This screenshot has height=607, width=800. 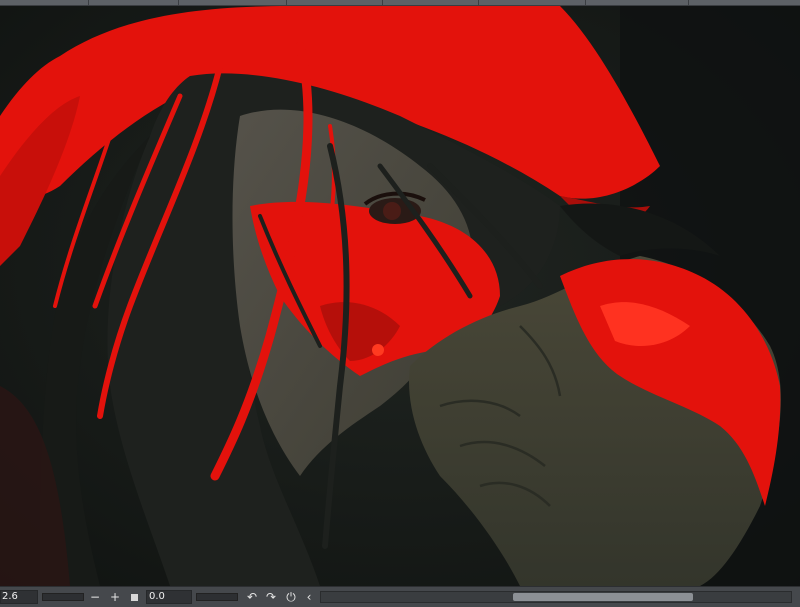 I want to click on reset-rotation-button: ⏻, so click(x=291, y=597).